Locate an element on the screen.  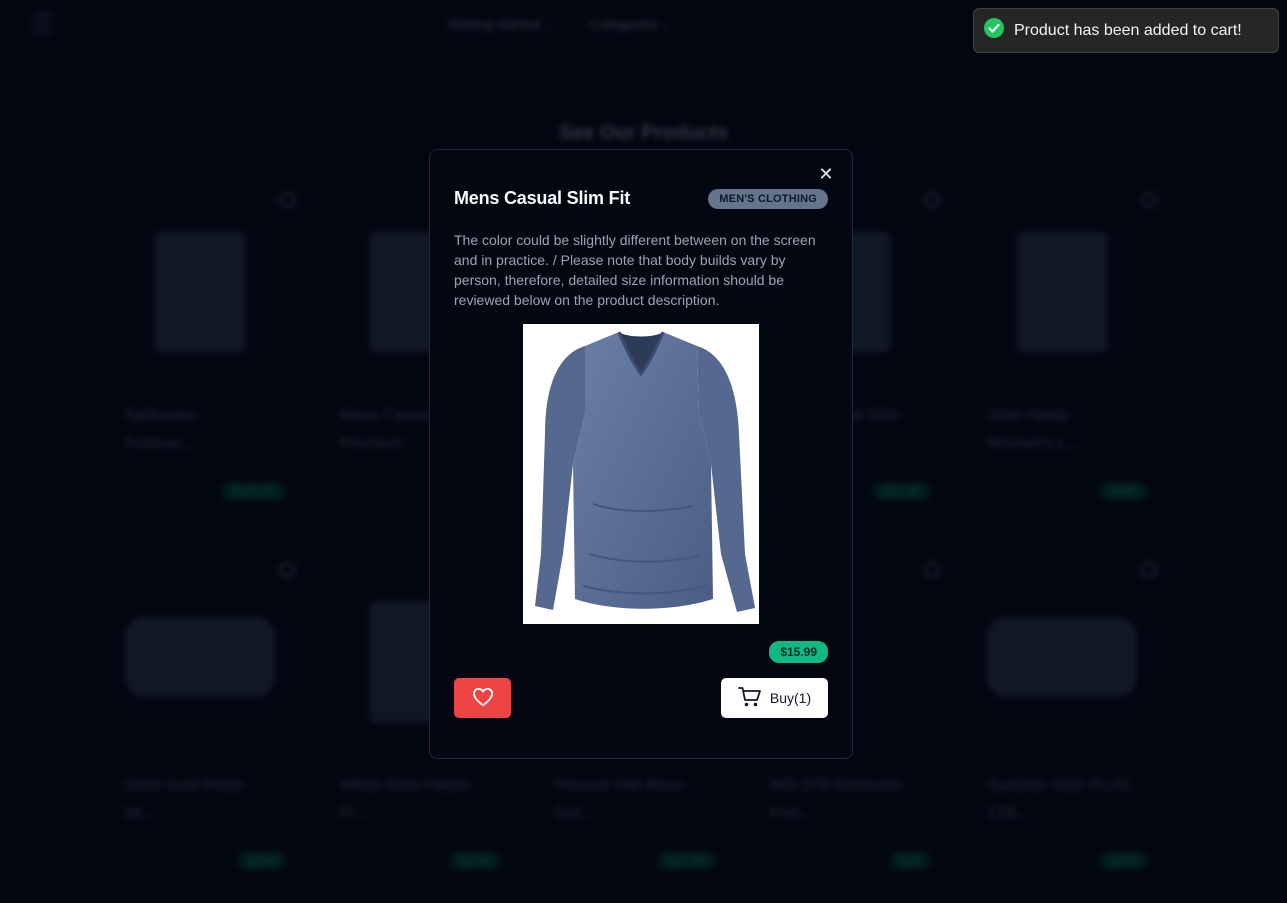
category-badge: MEN'S CLOTHING is located at coordinates (768, 198).